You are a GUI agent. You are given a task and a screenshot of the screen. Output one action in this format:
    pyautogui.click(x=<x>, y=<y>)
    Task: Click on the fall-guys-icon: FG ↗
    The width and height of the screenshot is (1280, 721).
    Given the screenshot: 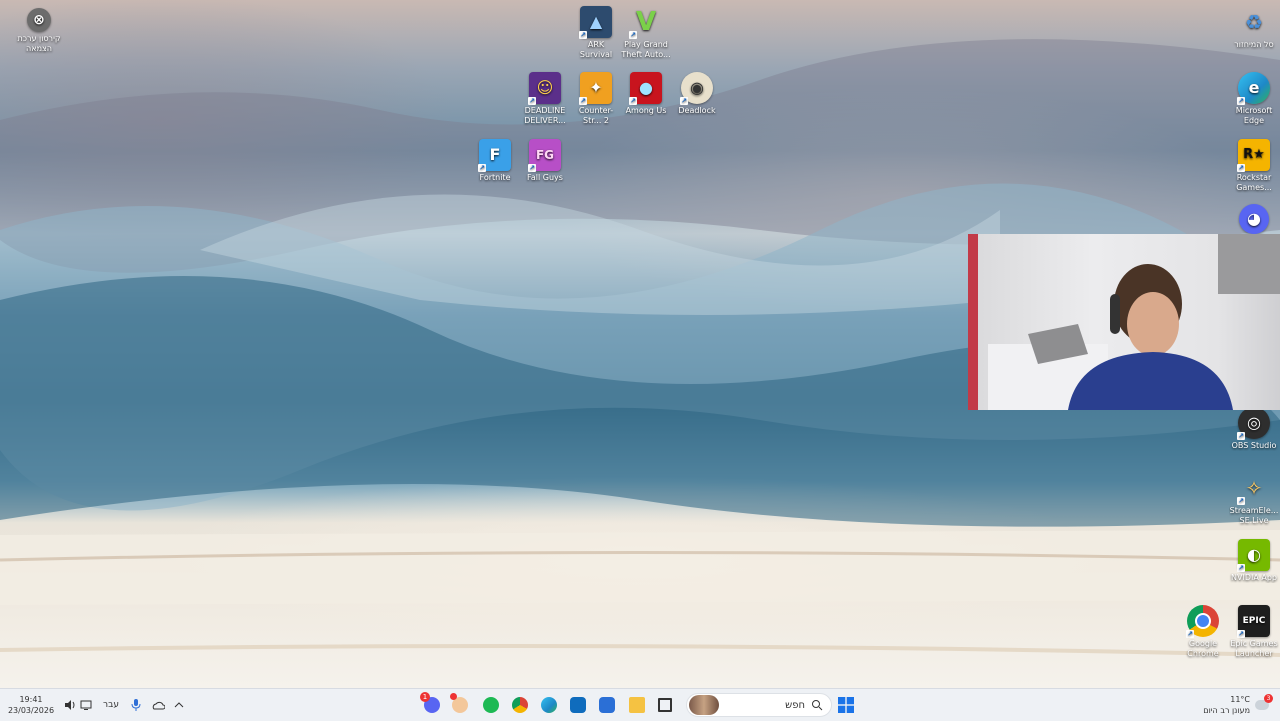 What is the action you would take?
    pyautogui.click(x=544, y=155)
    